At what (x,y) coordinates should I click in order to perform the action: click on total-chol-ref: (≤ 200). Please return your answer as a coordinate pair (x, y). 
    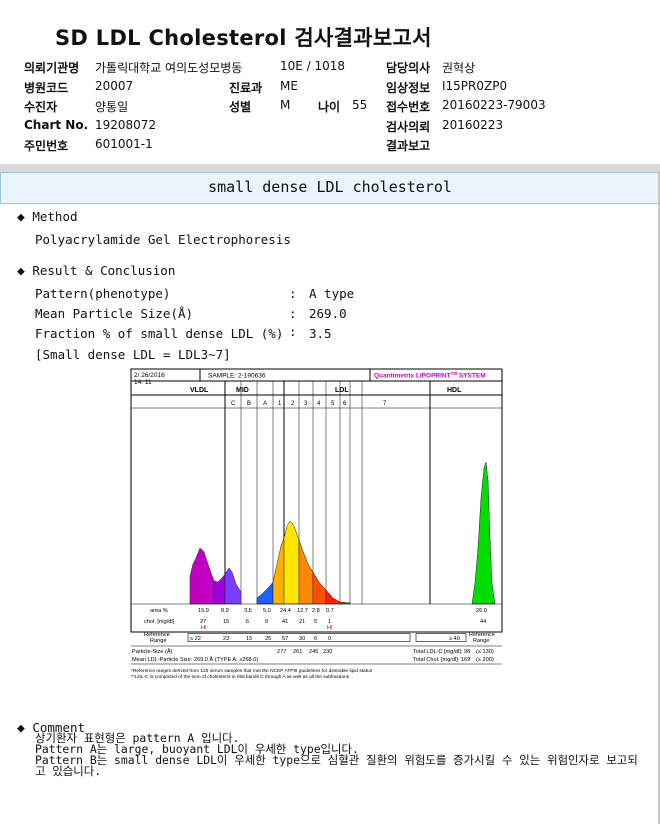
    Looking at the image, I should click on (485, 660).